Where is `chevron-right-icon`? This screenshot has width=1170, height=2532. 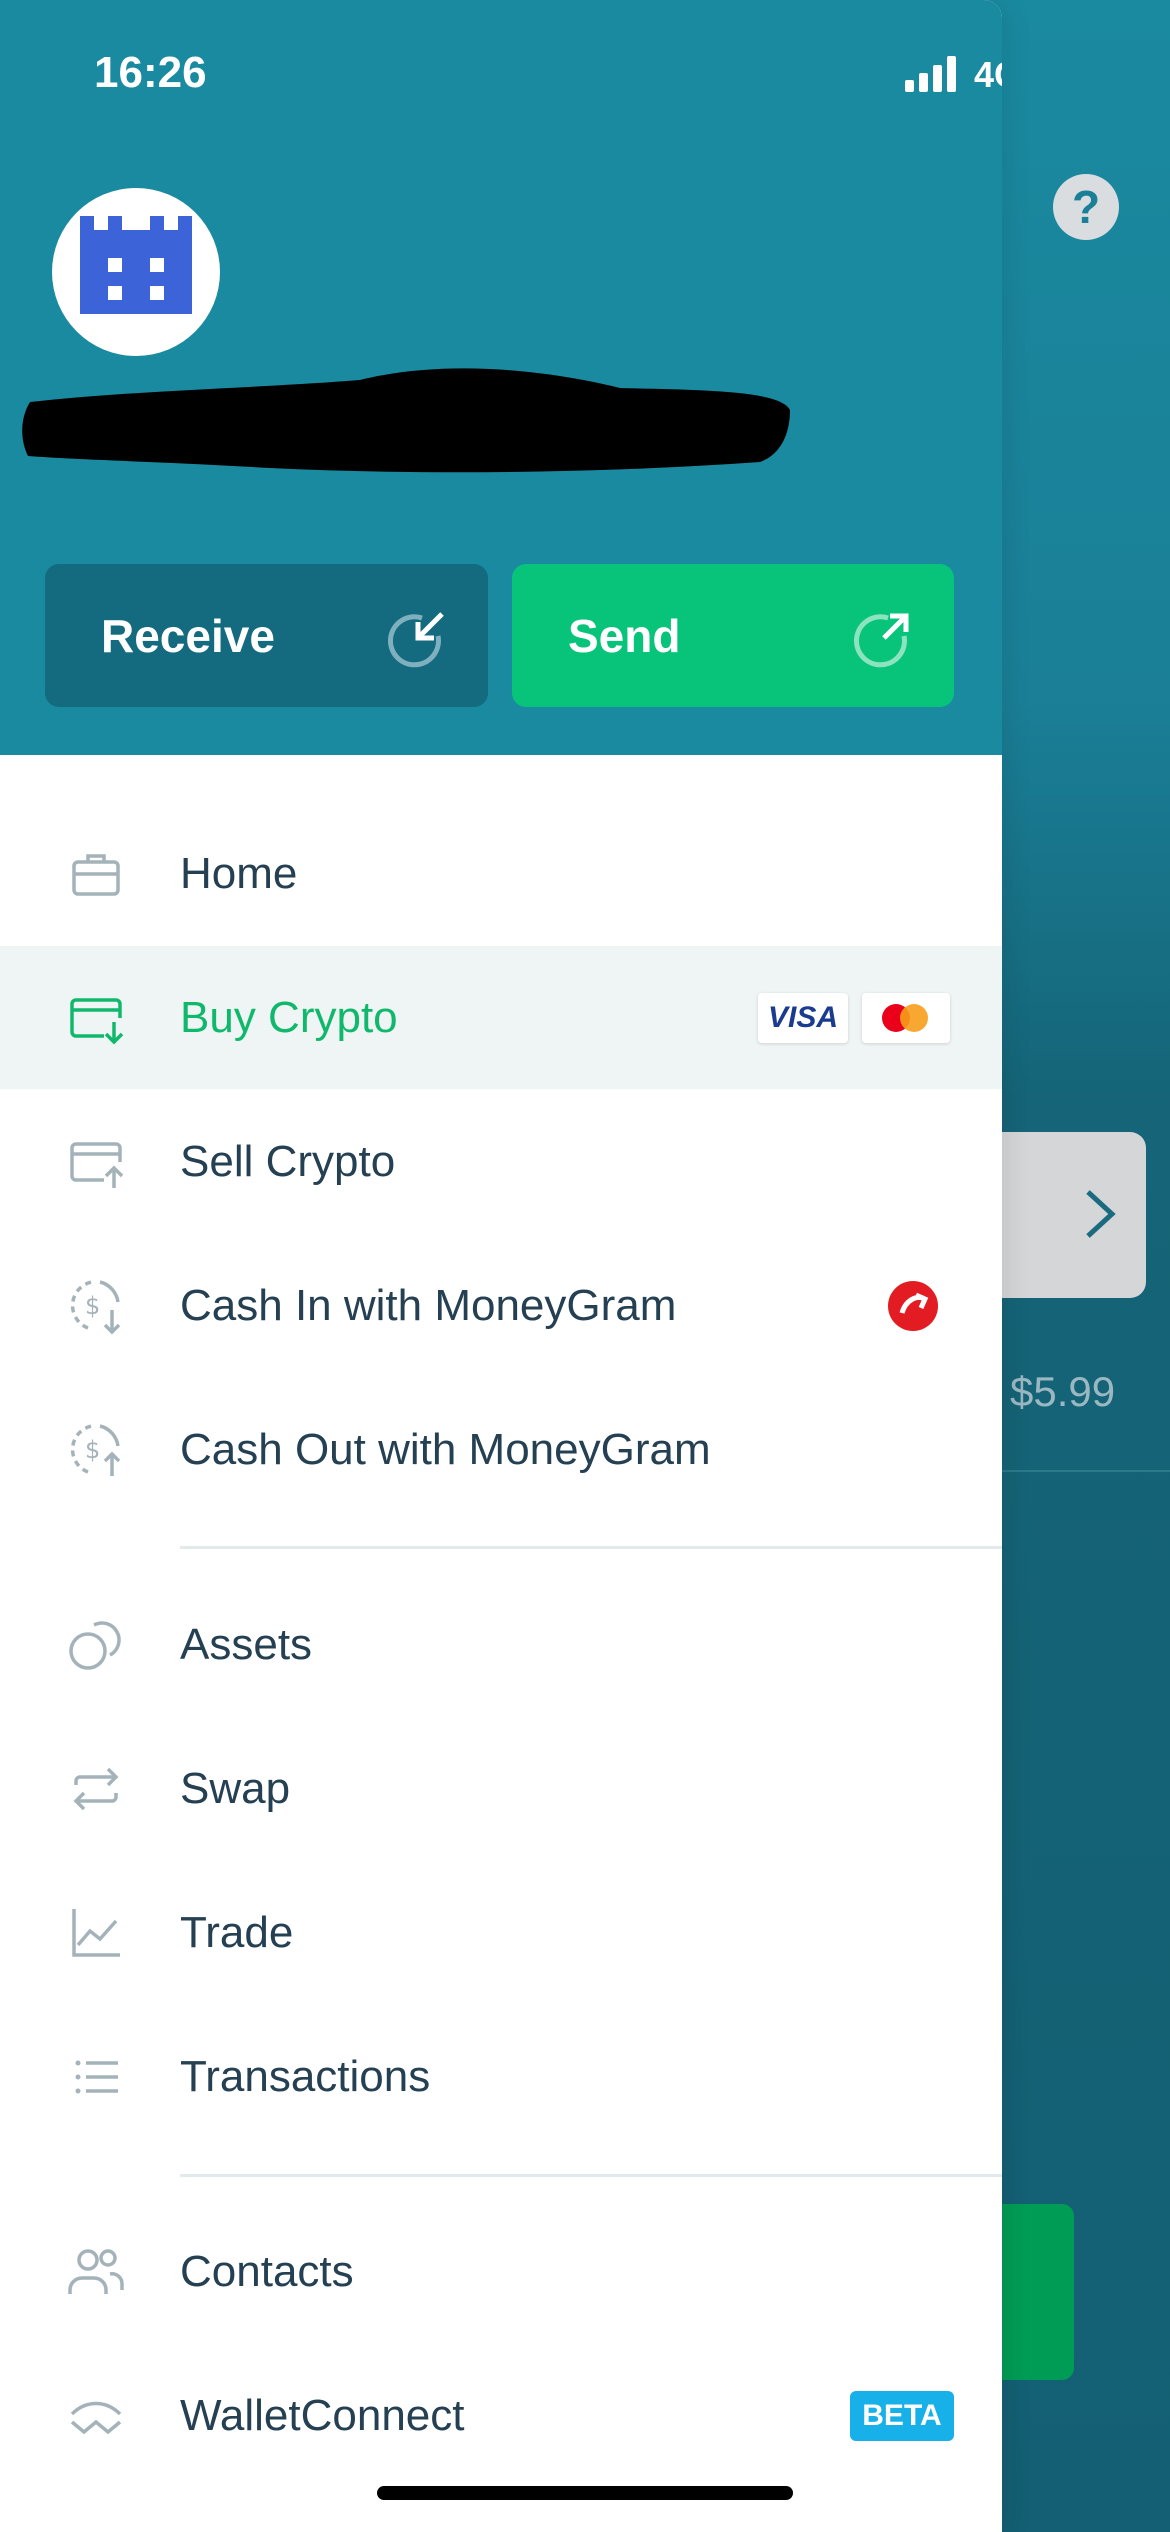
chevron-right-icon is located at coordinates (1101, 1214).